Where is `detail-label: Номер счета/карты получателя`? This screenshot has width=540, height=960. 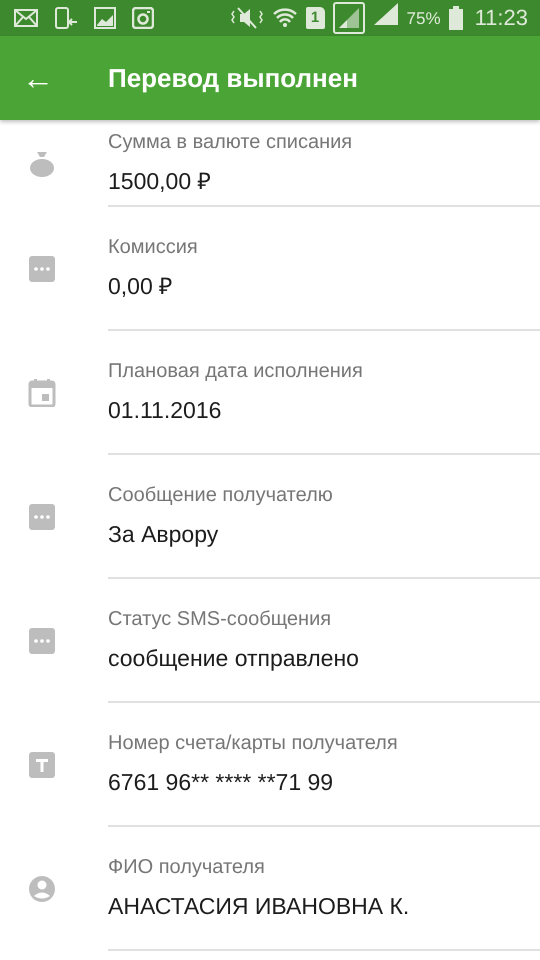
detail-label: Номер счета/карты получателя is located at coordinates (253, 743).